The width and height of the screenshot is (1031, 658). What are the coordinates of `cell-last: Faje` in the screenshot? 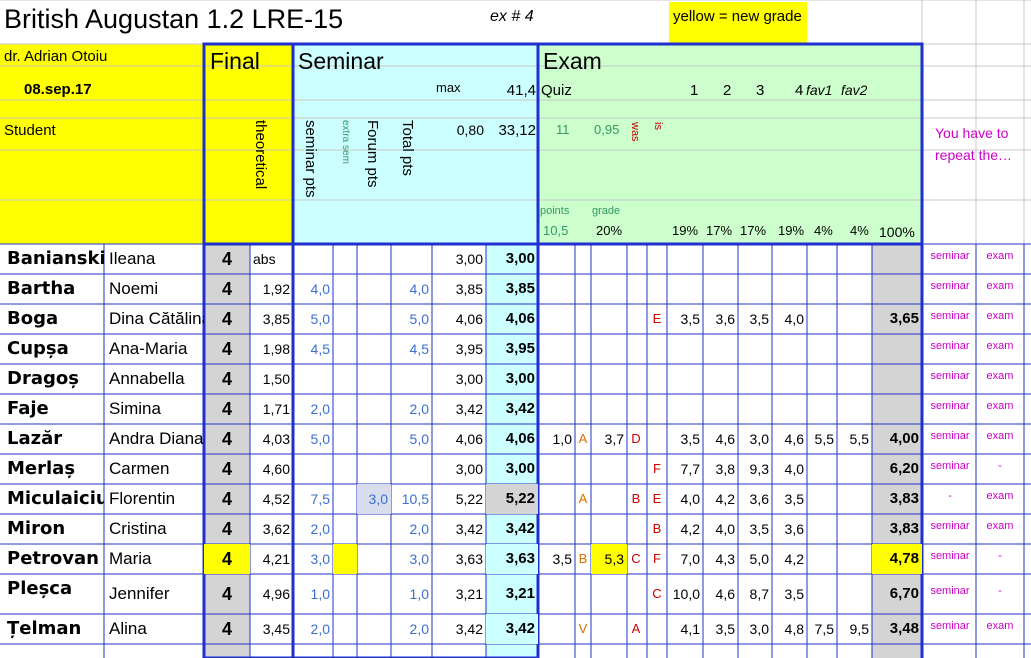 It's located at (28, 408).